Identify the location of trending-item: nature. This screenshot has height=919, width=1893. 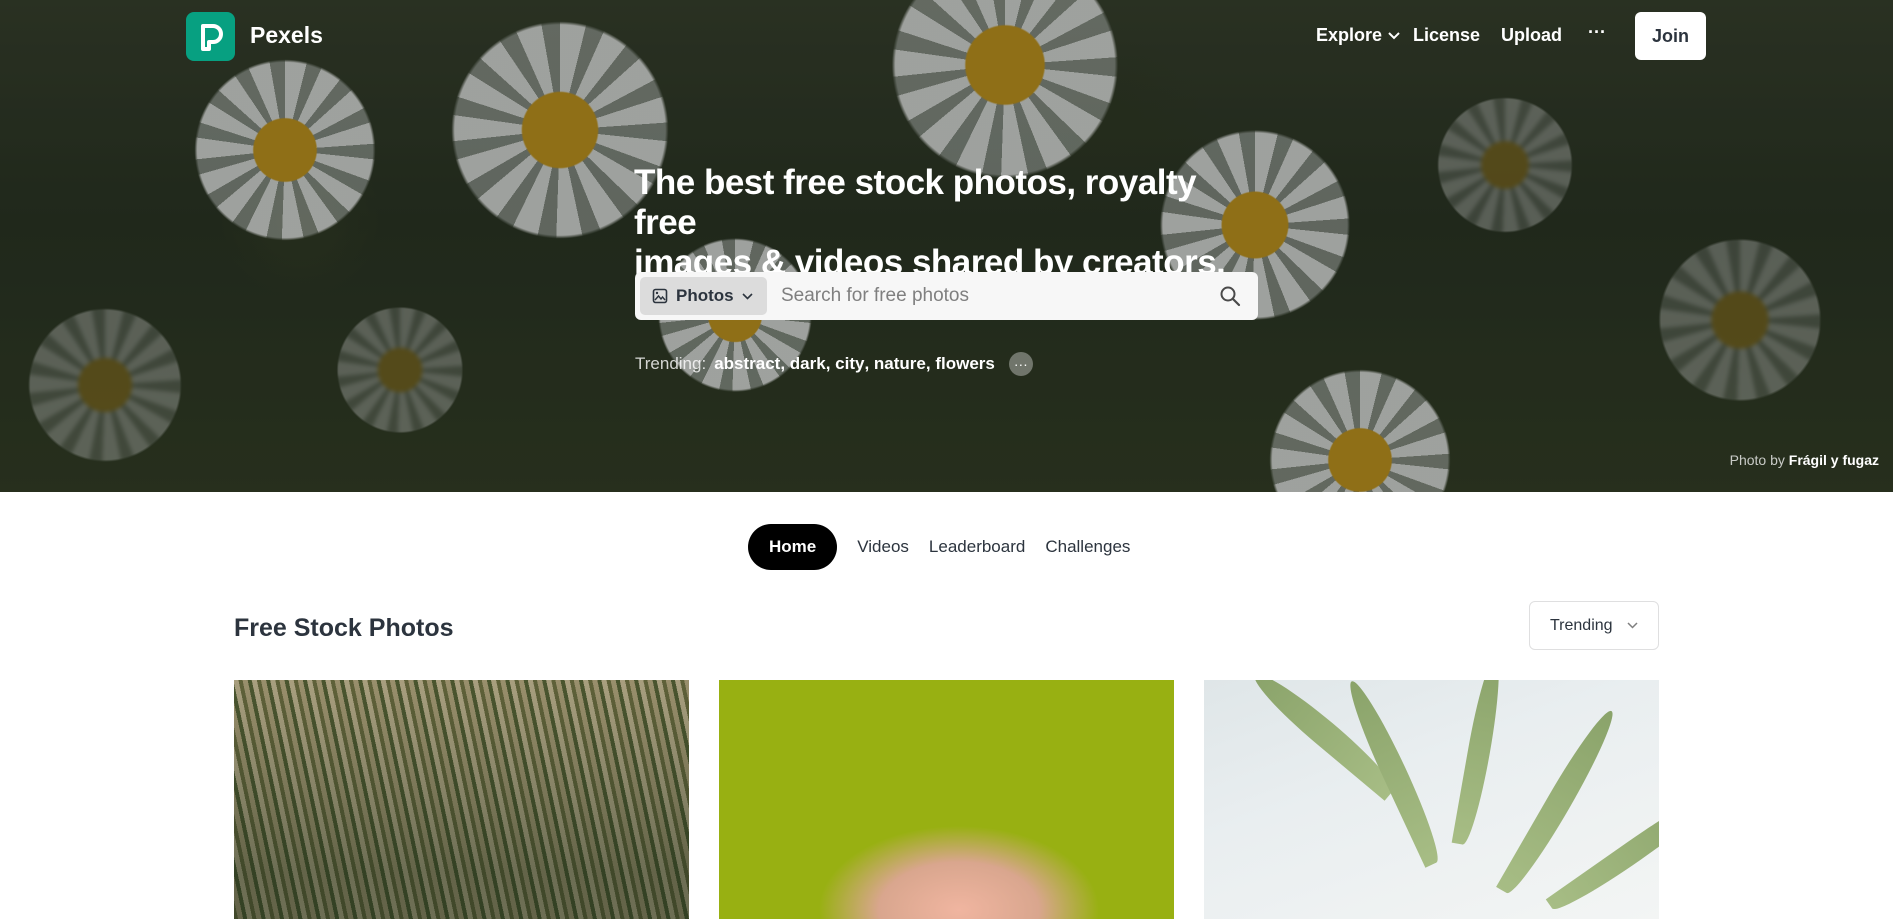
(900, 364).